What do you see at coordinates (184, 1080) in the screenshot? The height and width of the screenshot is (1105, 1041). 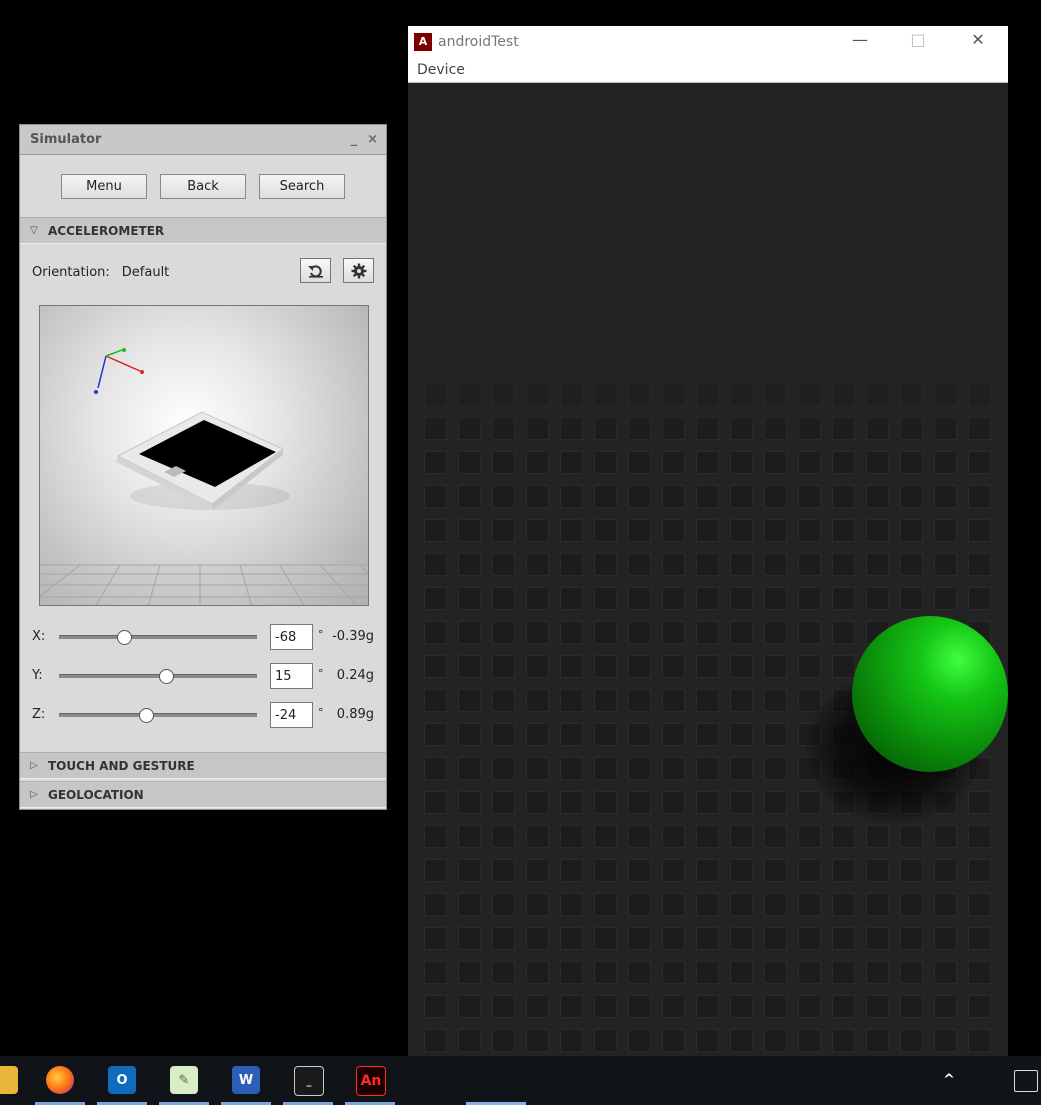 I see `notepad-plus-icon: ✎` at bounding box center [184, 1080].